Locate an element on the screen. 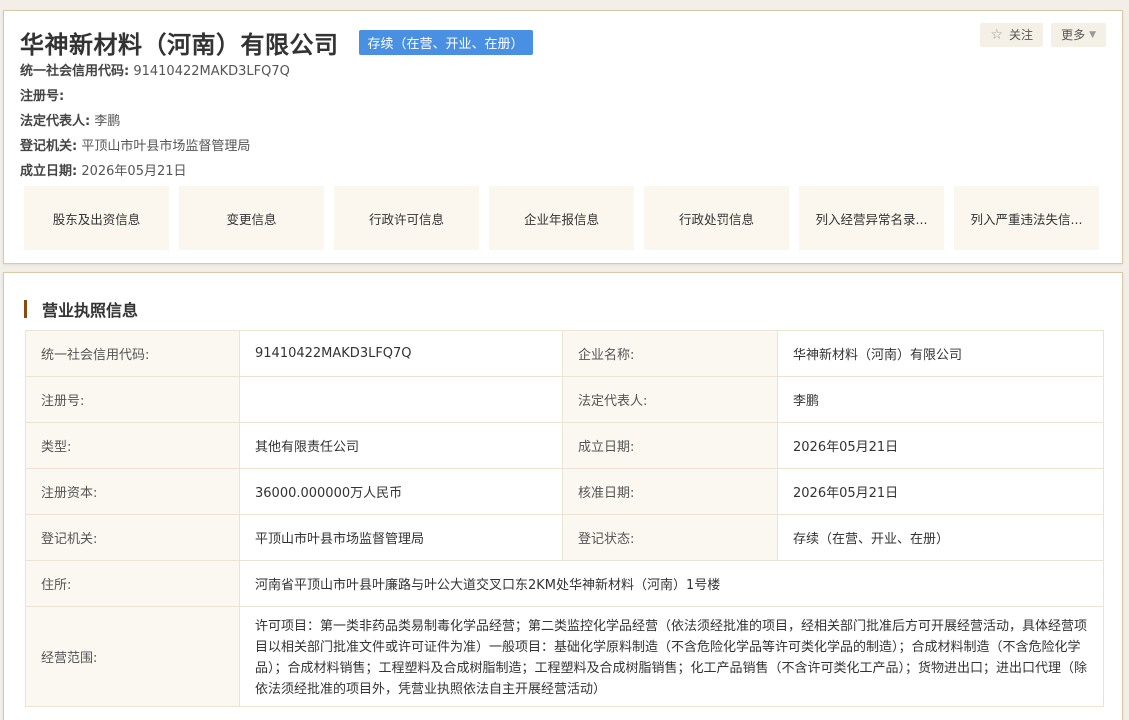 This screenshot has height=720, width=1129. summary-legal-rep: 法定代表人: 李鹏 is located at coordinates (155, 121).